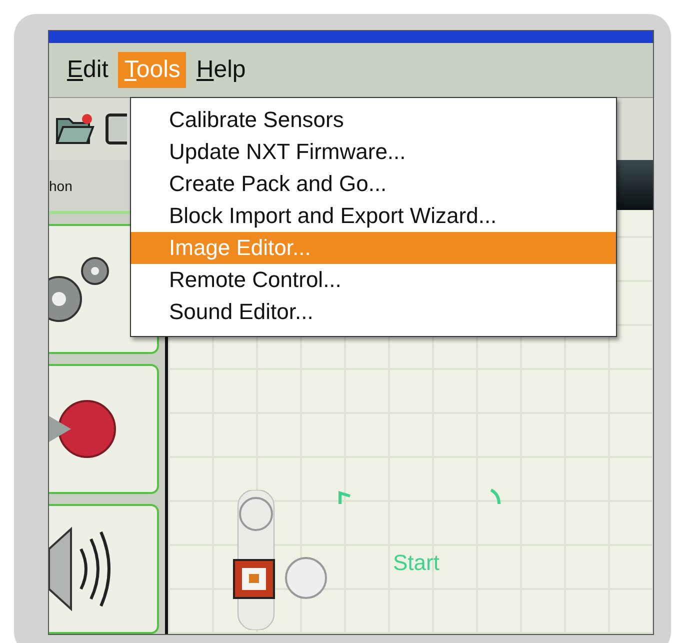 This screenshot has height=643, width=683. What do you see at coordinates (416, 563) in the screenshot?
I see `start-label: Start` at bounding box center [416, 563].